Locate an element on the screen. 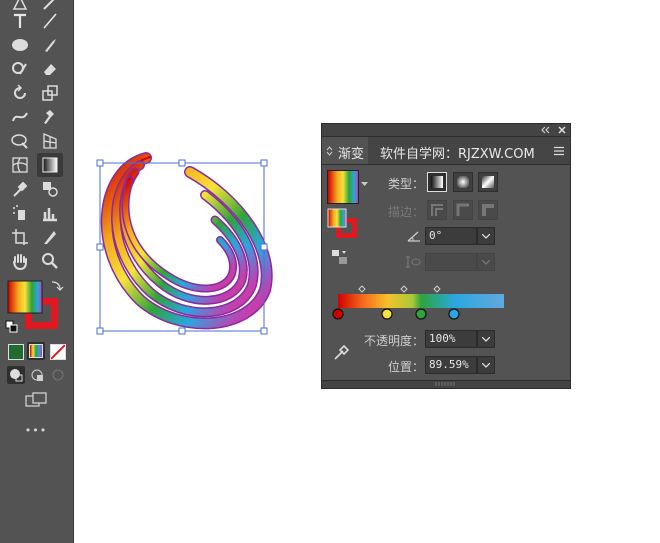 The height and width of the screenshot is (543, 660). angle-input: 0° is located at coordinates (451, 236).